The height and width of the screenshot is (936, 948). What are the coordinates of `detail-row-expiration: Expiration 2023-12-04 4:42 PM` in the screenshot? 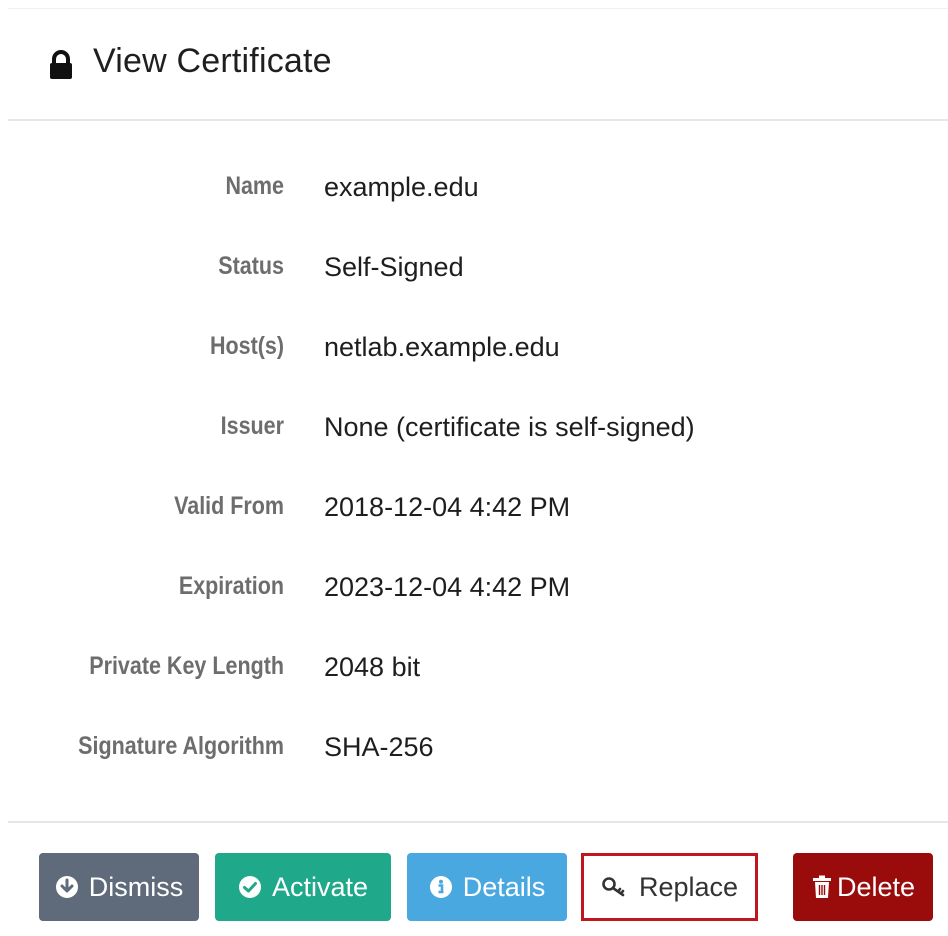 It's located at (474, 590).